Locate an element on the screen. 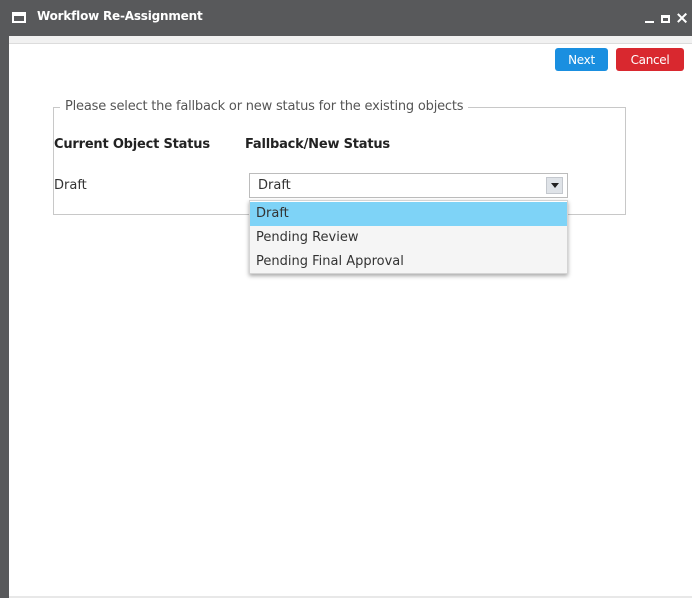  close-icon is located at coordinates (682, 17).